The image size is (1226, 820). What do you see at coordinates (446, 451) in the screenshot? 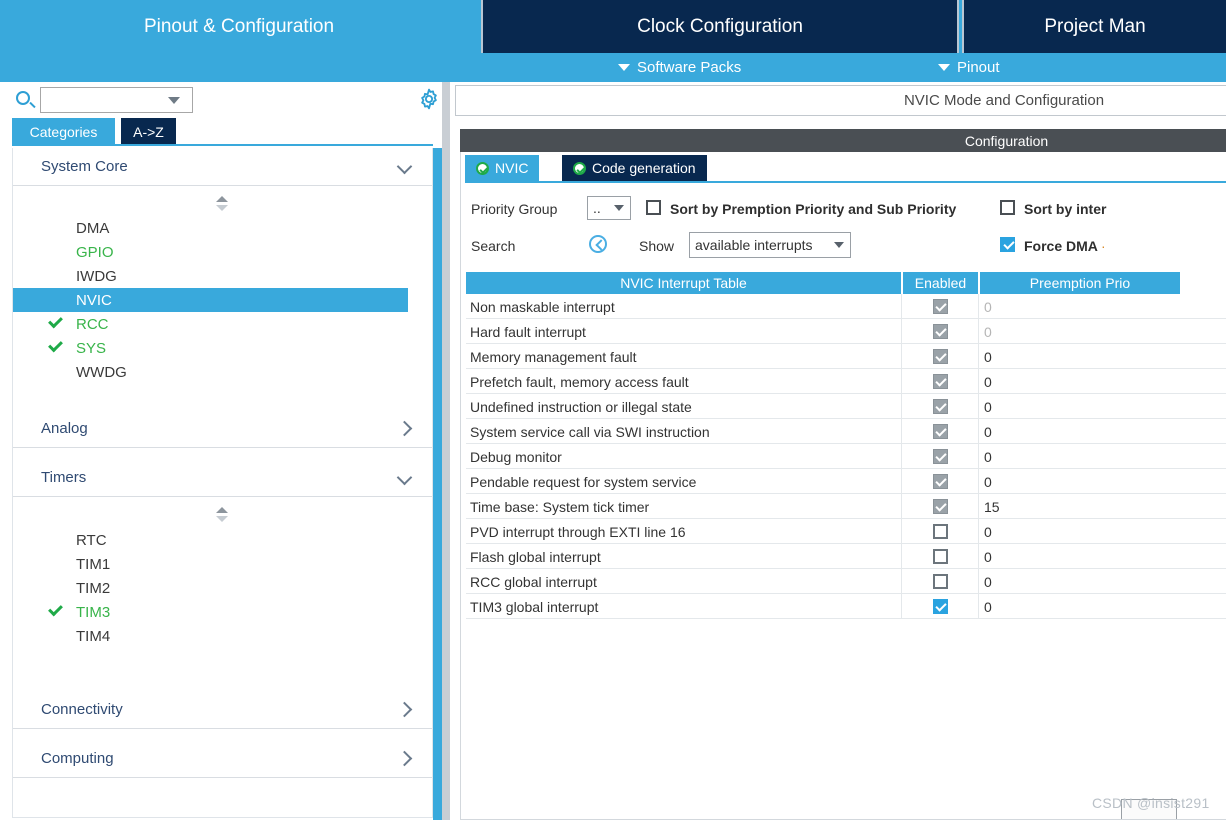
I see `panel-divider` at bounding box center [446, 451].